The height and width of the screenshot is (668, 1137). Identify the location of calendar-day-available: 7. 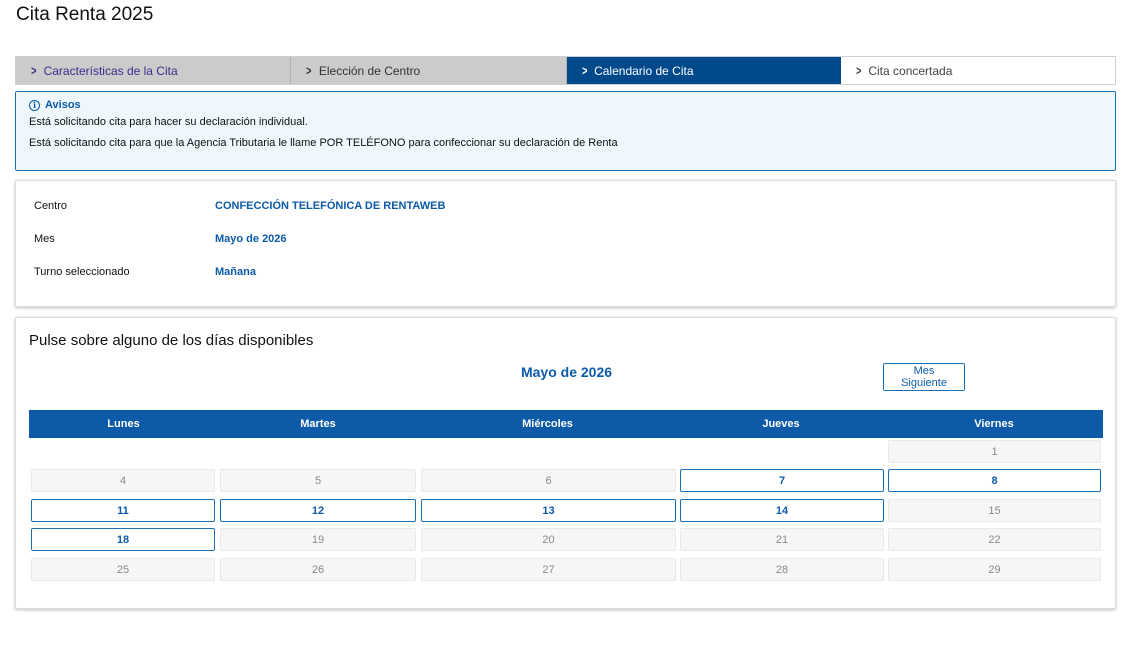
(782, 480).